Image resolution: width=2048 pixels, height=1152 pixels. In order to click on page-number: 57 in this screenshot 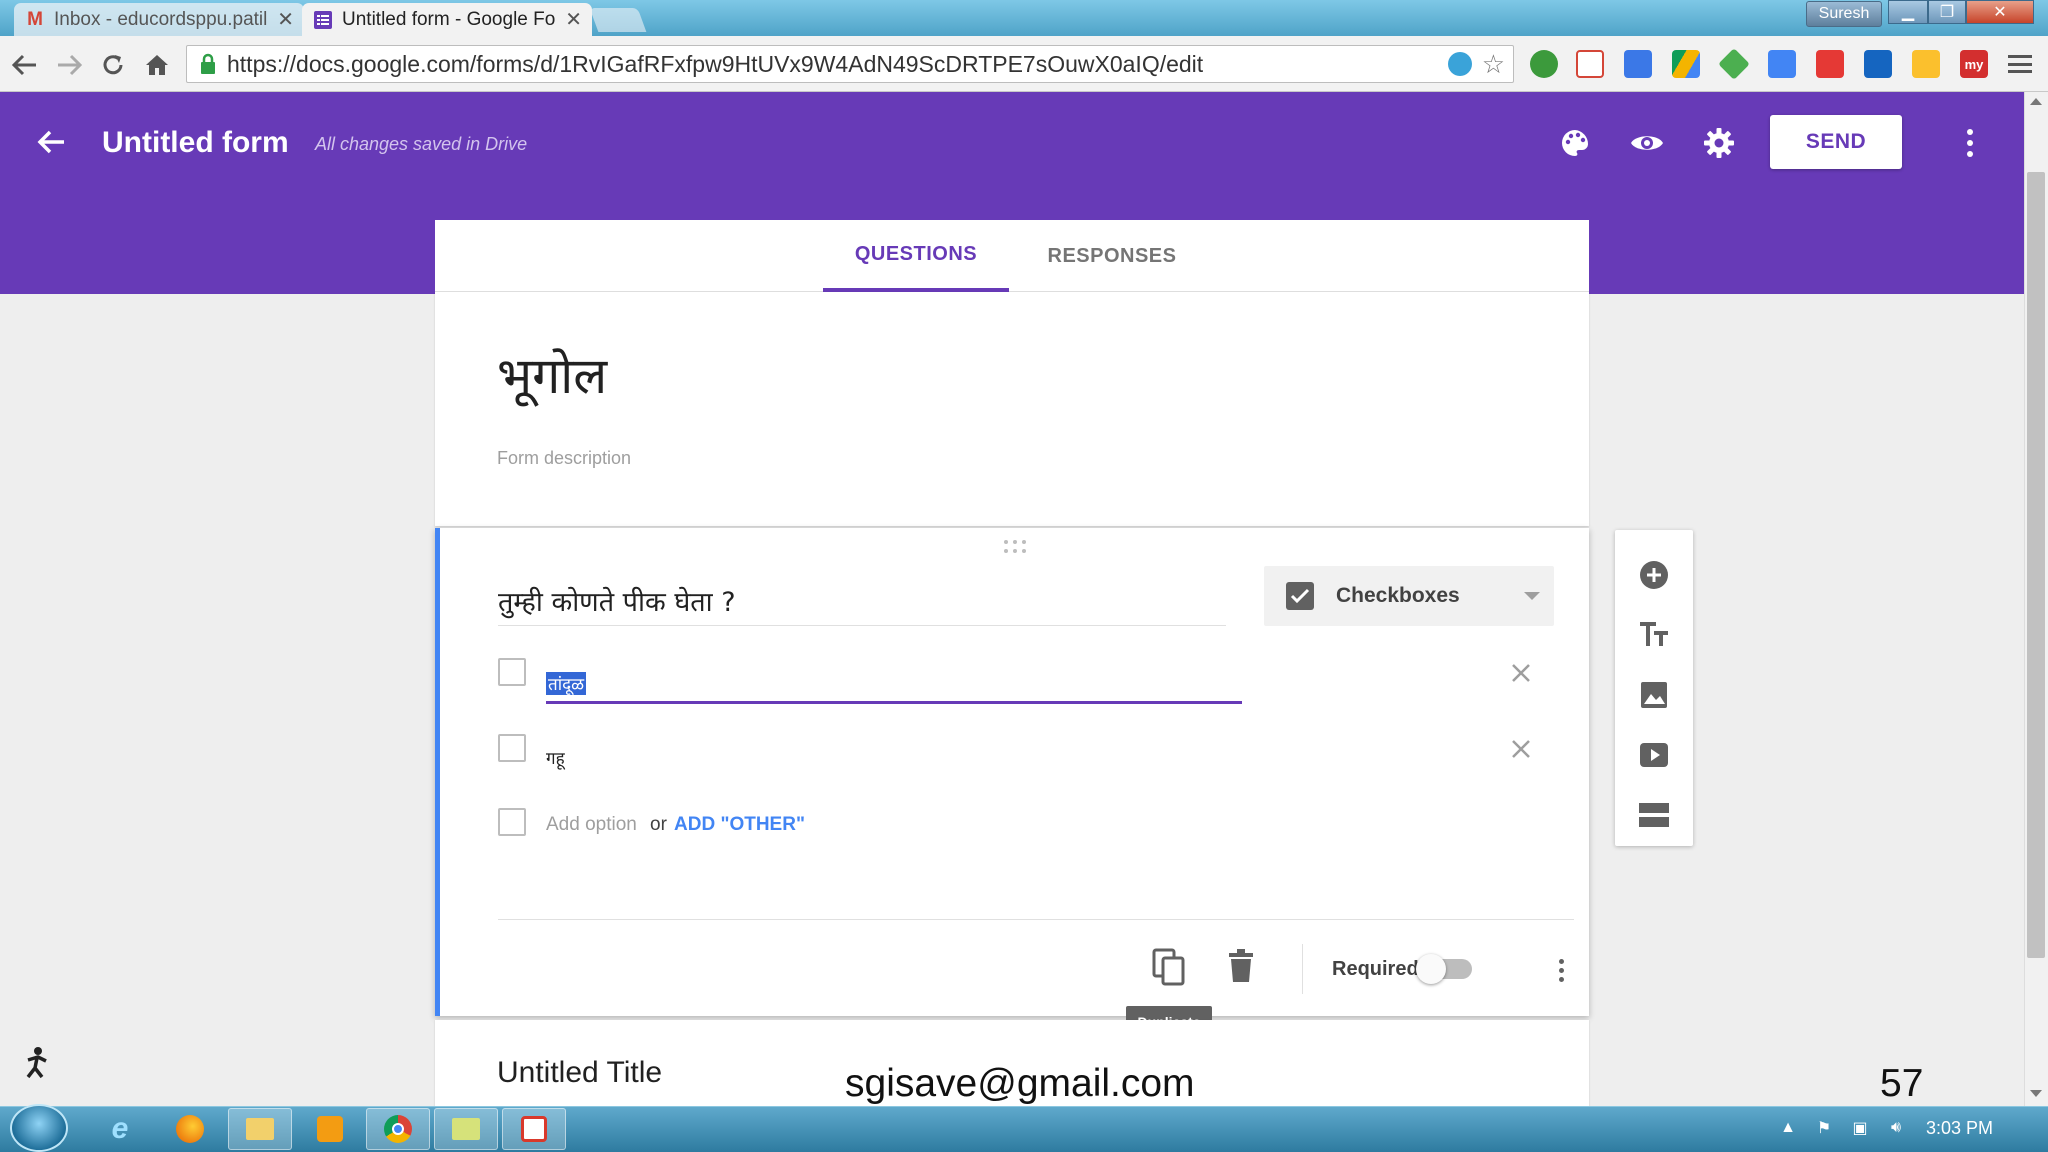, I will do `click(1902, 1083)`.